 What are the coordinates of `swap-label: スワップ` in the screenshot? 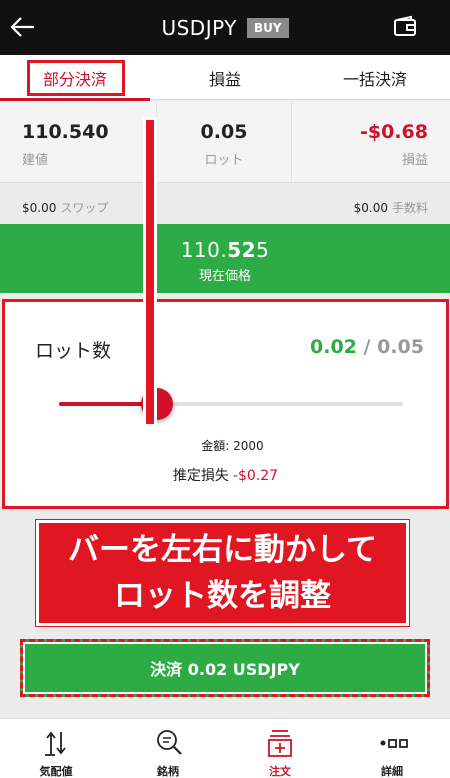 It's located at (84, 208).